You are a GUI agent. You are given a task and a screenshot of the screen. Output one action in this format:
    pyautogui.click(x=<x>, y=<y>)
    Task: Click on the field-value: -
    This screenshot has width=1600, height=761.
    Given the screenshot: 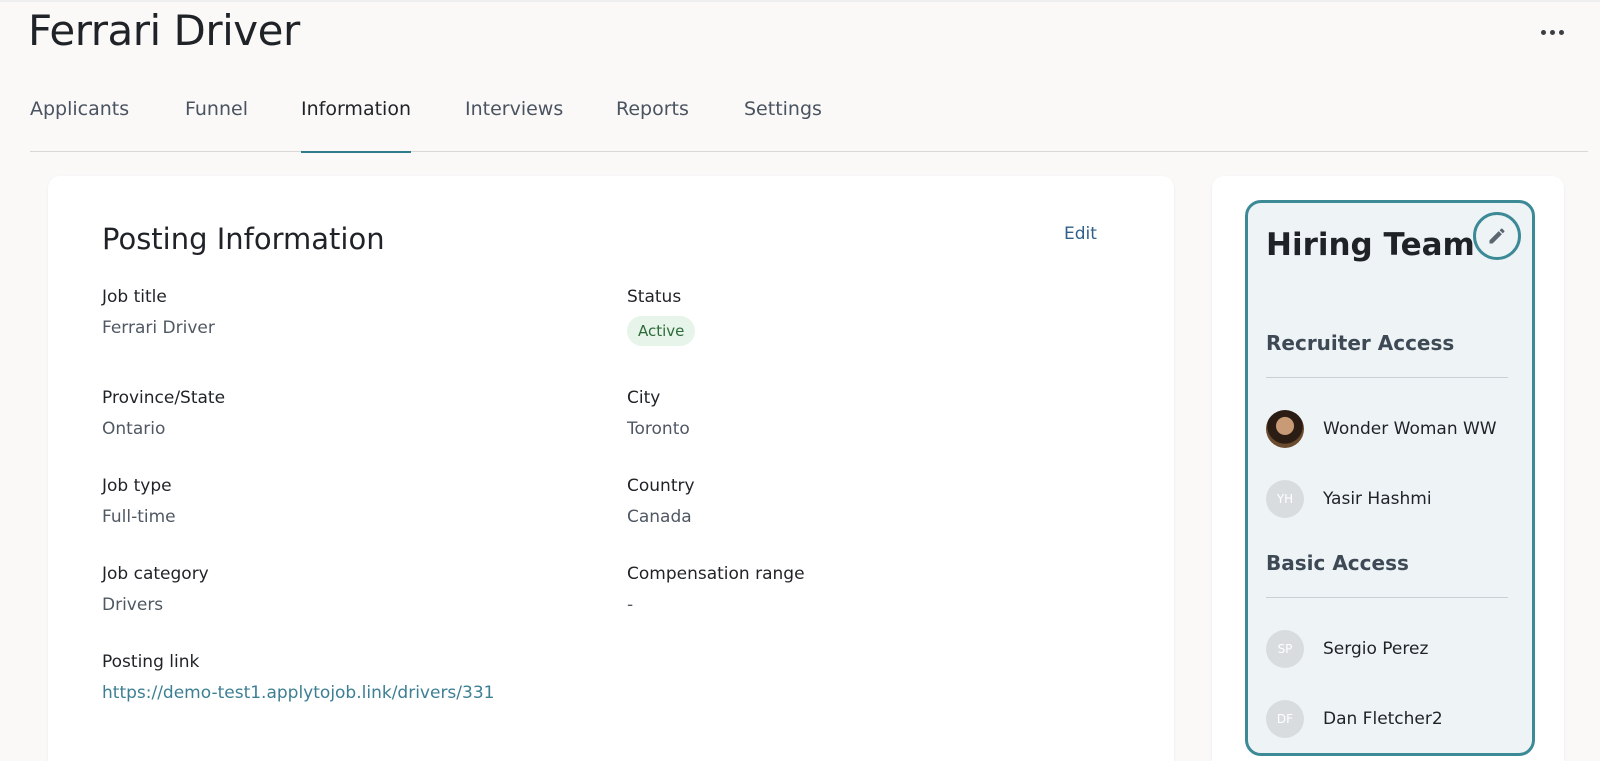 What is the action you would take?
    pyautogui.click(x=630, y=605)
    